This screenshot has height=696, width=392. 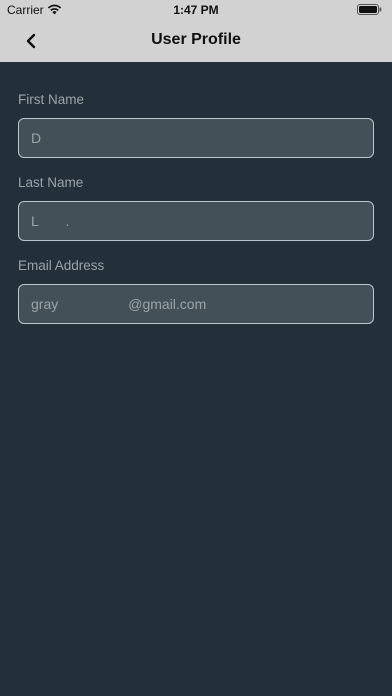 What do you see at coordinates (369, 9) in the screenshot?
I see `battery-icon` at bounding box center [369, 9].